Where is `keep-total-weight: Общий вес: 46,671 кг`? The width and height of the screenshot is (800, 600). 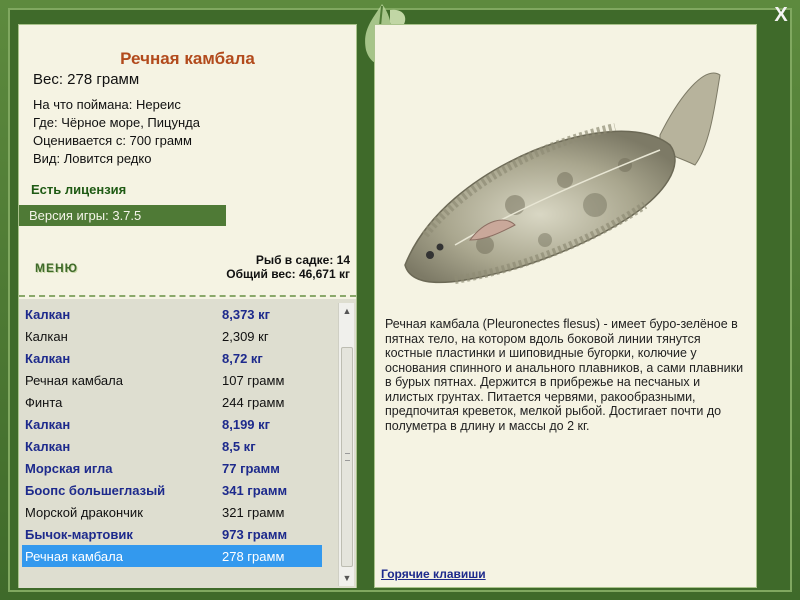
keep-total-weight: Общий вес: 46,671 кг is located at coordinates (288, 274).